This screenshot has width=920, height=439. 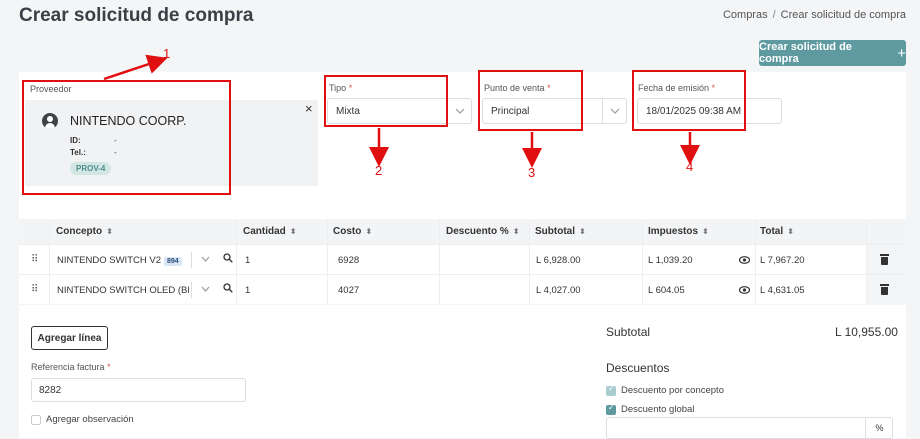 I want to click on col-label: Cantidad, so click(x=264, y=231).